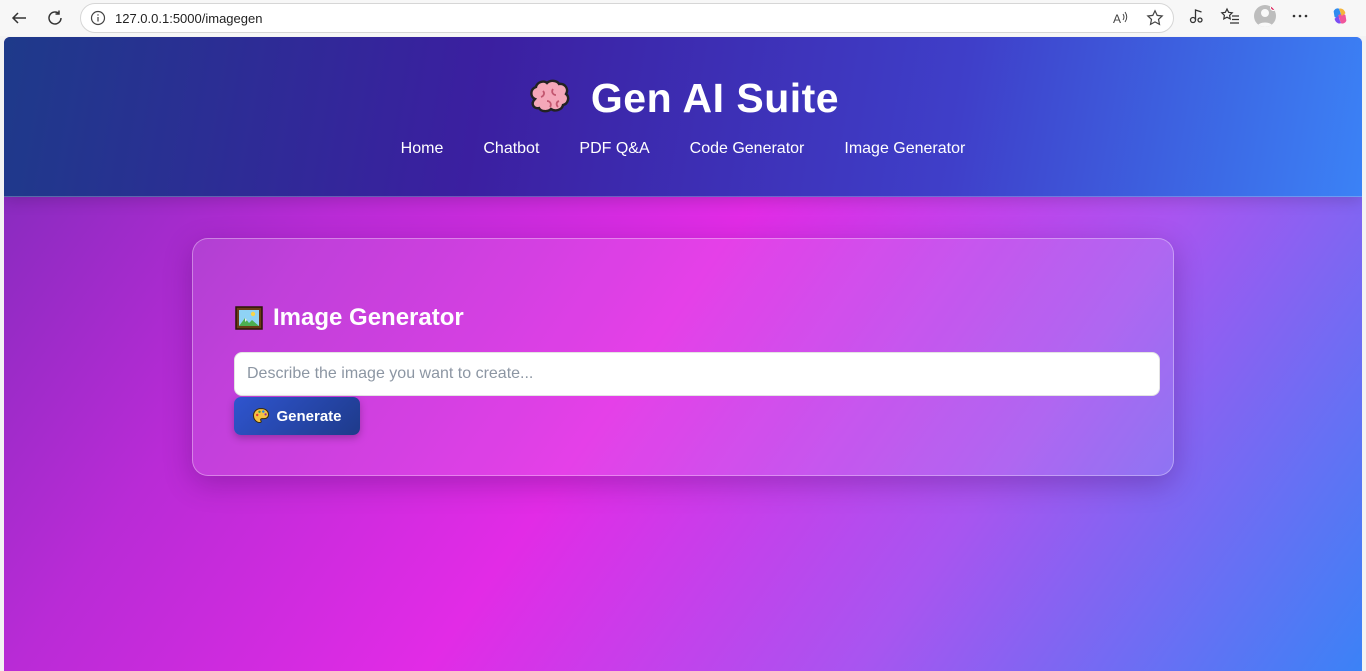 This screenshot has height=671, width=1366. I want to click on site-title-text: Gen AI Suite, so click(715, 98).